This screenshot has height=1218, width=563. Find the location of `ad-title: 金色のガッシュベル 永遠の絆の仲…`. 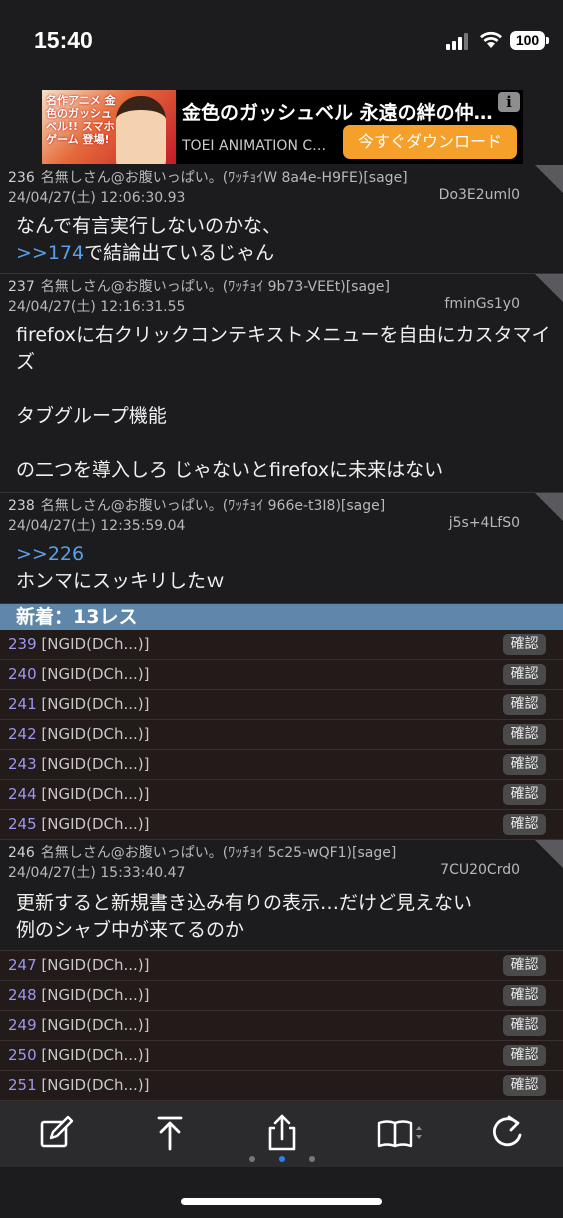

ad-title: 金色のガッシュベル 永遠の絆の仲… is located at coordinates (337, 113).